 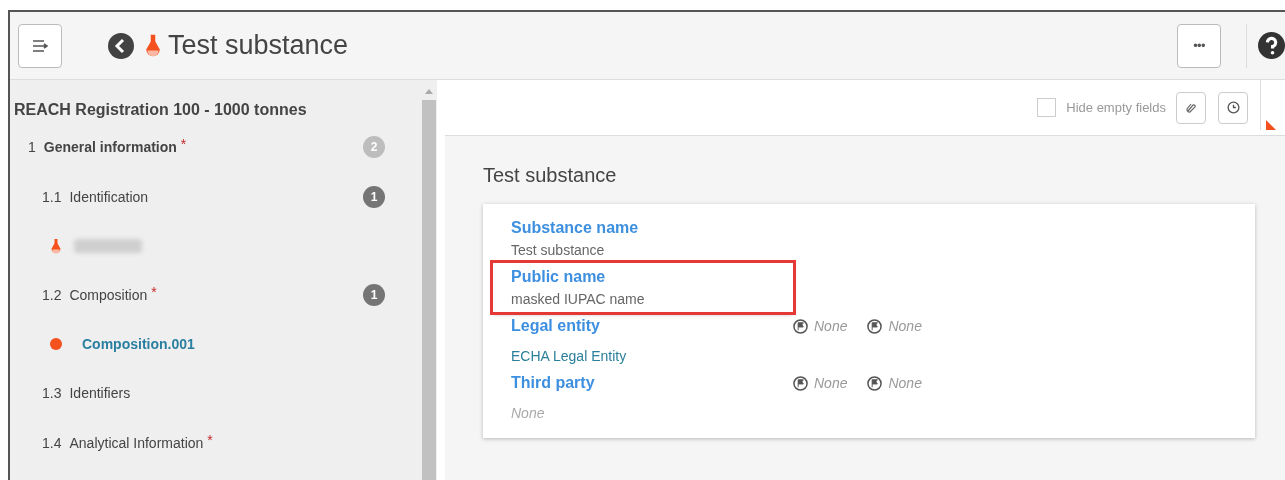 What do you see at coordinates (160, 110) in the screenshot?
I see `sidebar-title: REACH Registration 100 - 1000 tonnes` at bounding box center [160, 110].